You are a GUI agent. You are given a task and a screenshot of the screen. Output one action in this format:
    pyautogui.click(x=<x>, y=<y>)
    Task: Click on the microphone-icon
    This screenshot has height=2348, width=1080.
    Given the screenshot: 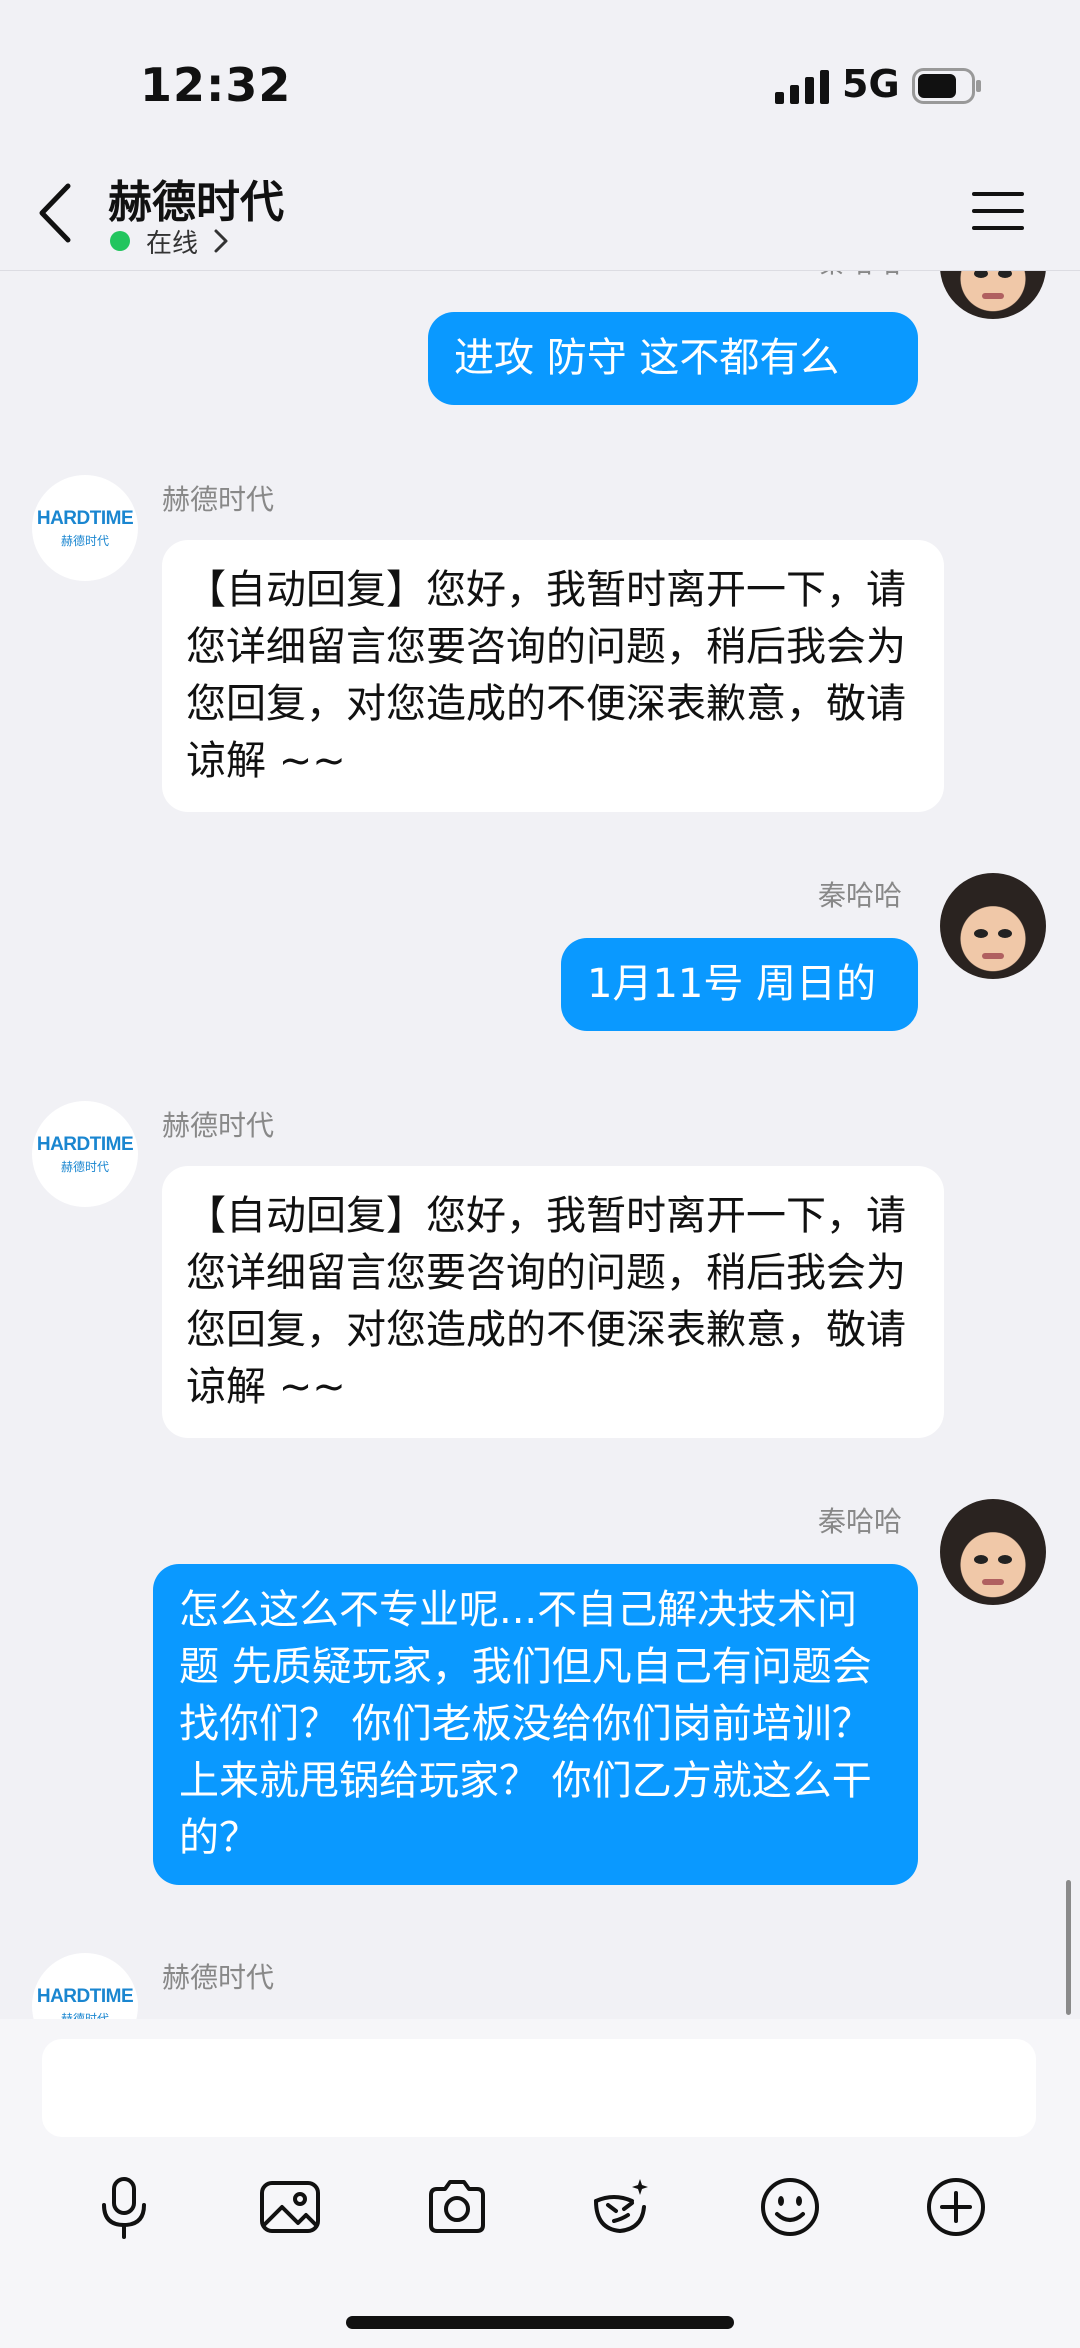 What is the action you would take?
    pyautogui.click(x=124, y=2207)
    